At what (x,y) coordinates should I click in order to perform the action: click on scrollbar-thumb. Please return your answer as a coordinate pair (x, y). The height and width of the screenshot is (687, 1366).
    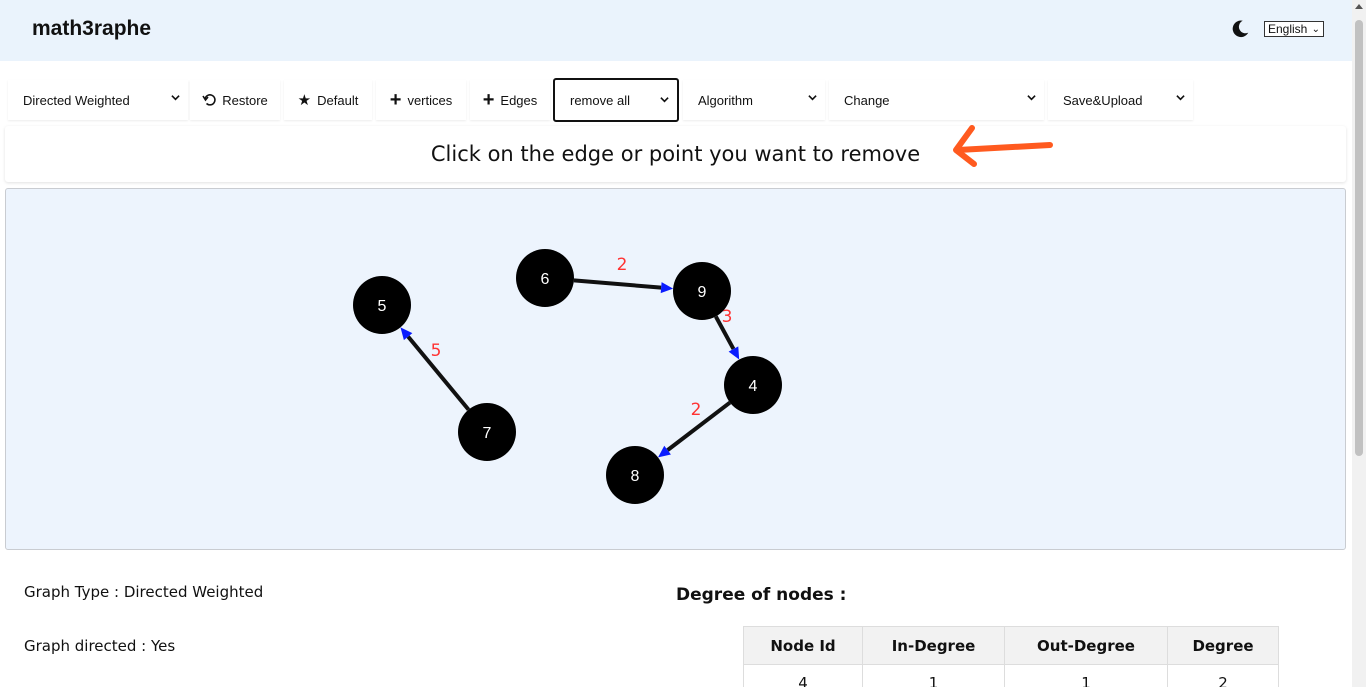
    Looking at the image, I should click on (1359, 238).